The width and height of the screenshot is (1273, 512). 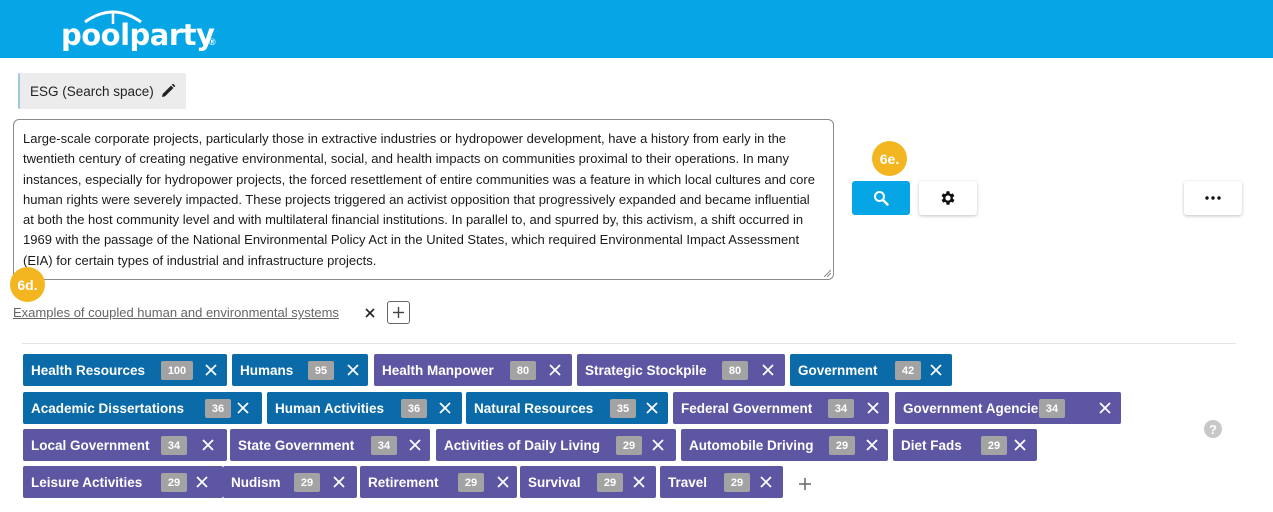 I want to click on concept-tag: State Government 34, so click(x=330, y=445).